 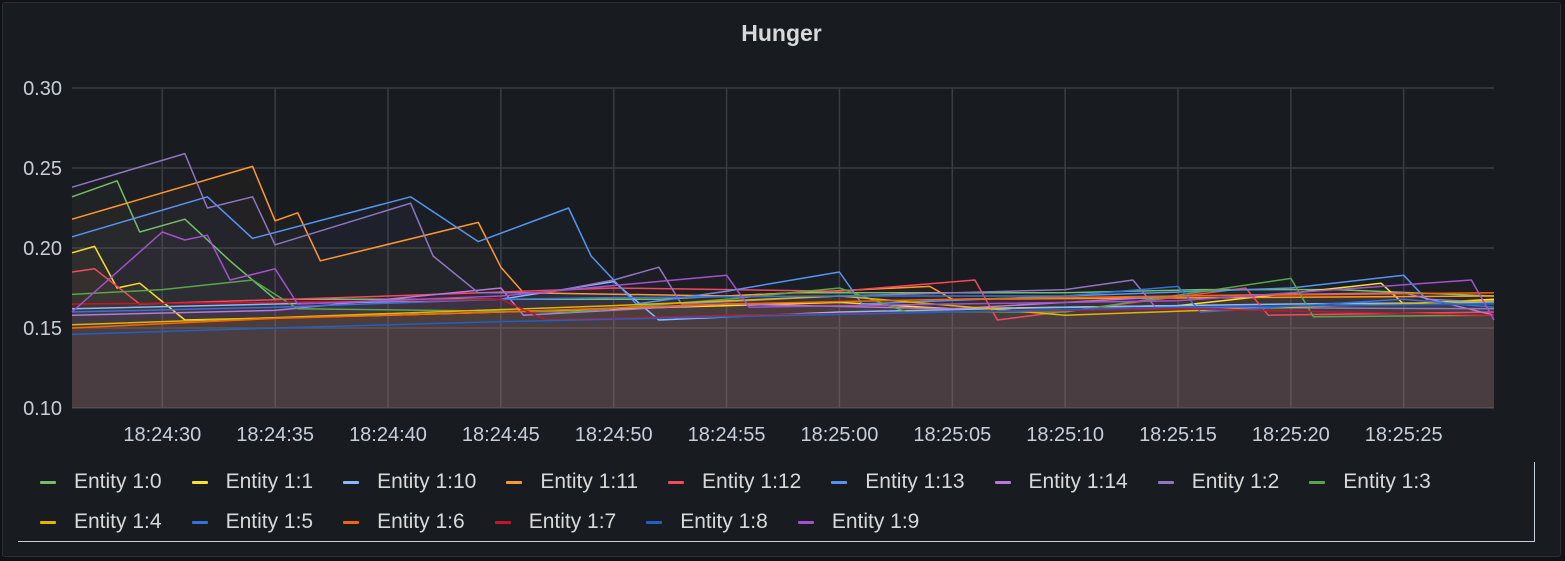 What do you see at coordinates (952, 435) in the screenshot?
I see `x-tick-label: 18:25:05` at bounding box center [952, 435].